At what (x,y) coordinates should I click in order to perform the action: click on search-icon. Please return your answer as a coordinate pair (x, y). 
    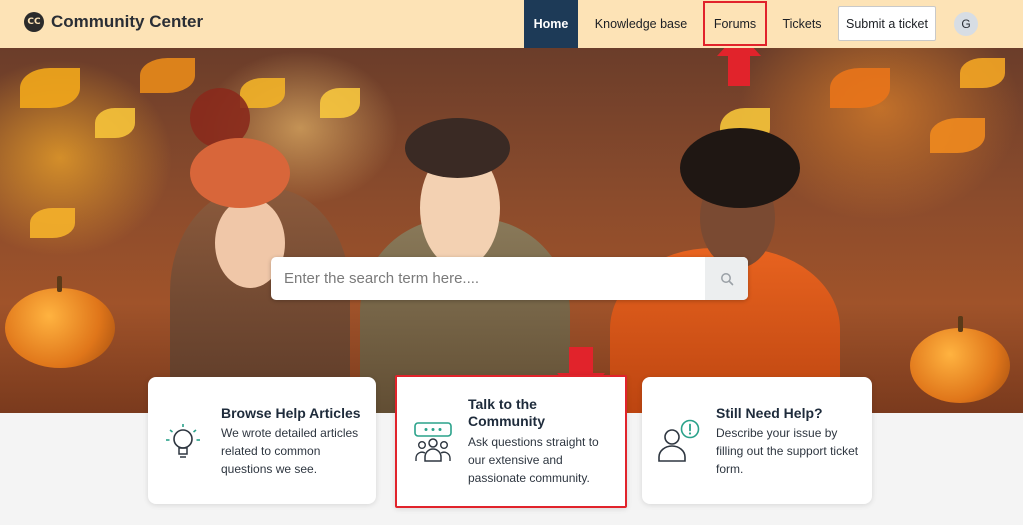
    Looking at the image, I should click on (726, 278).